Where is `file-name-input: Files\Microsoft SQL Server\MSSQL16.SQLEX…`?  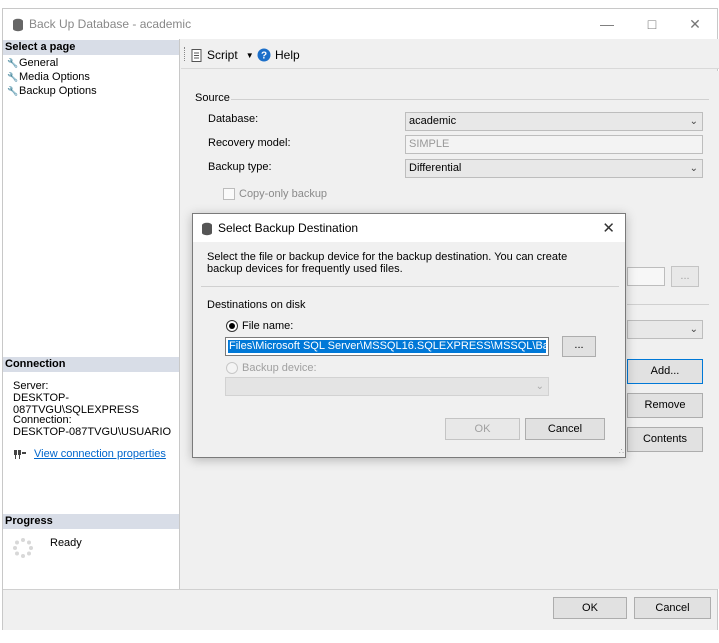 file-name-input: Files\Microsoft SQL Server\MSSQL16.SQLEX… is located at coordinates (387, 346).